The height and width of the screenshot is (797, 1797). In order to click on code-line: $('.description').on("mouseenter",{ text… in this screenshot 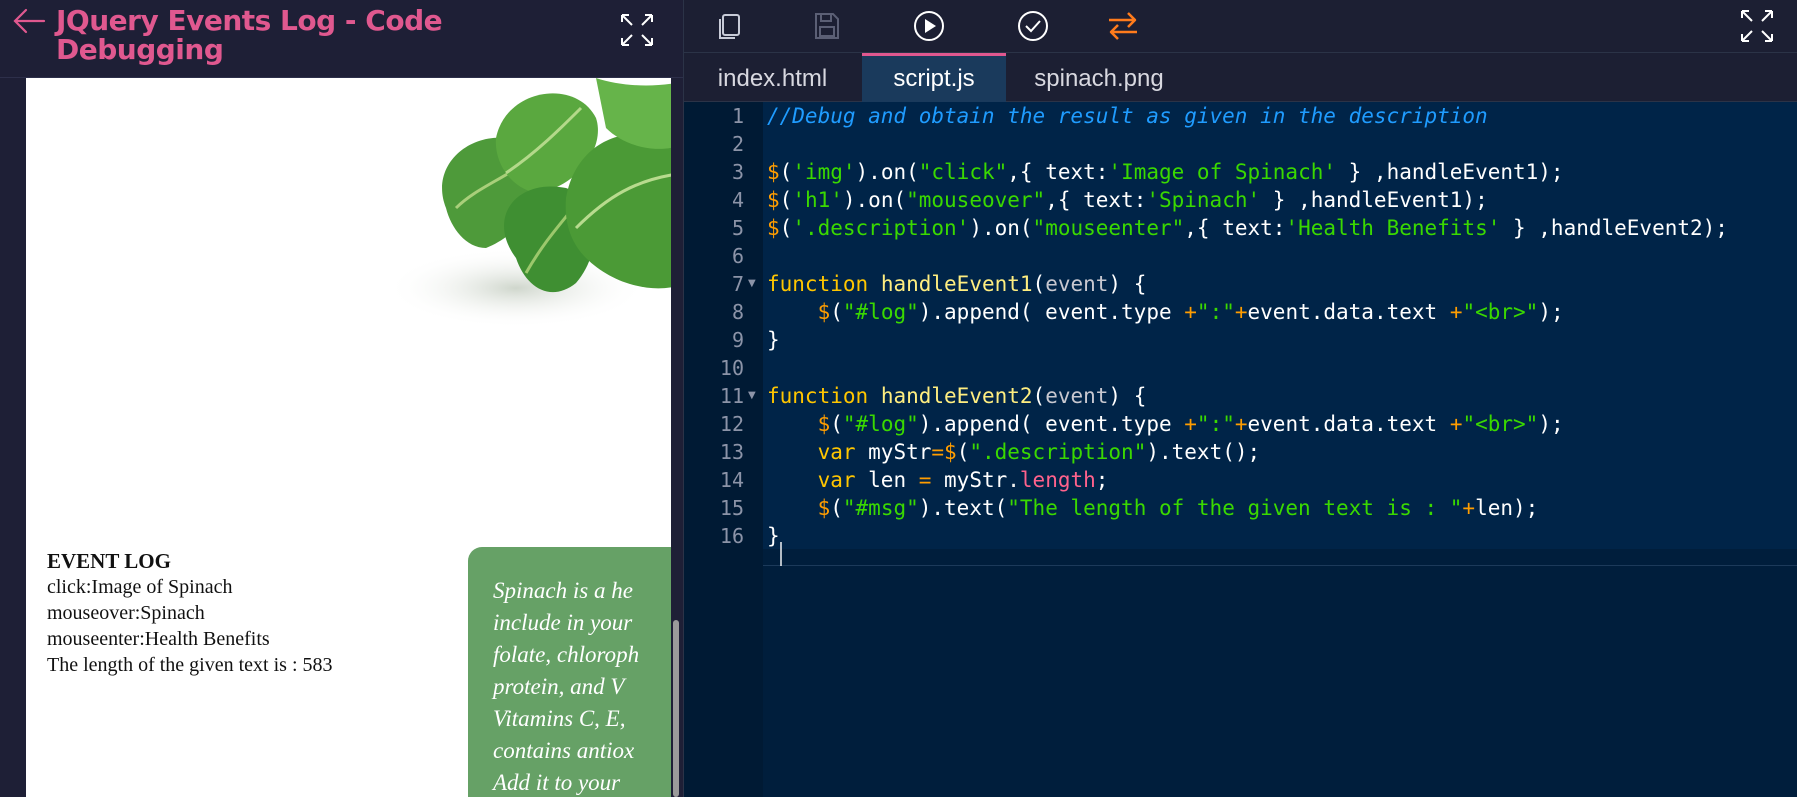, I will do `click(1247, 228)`.